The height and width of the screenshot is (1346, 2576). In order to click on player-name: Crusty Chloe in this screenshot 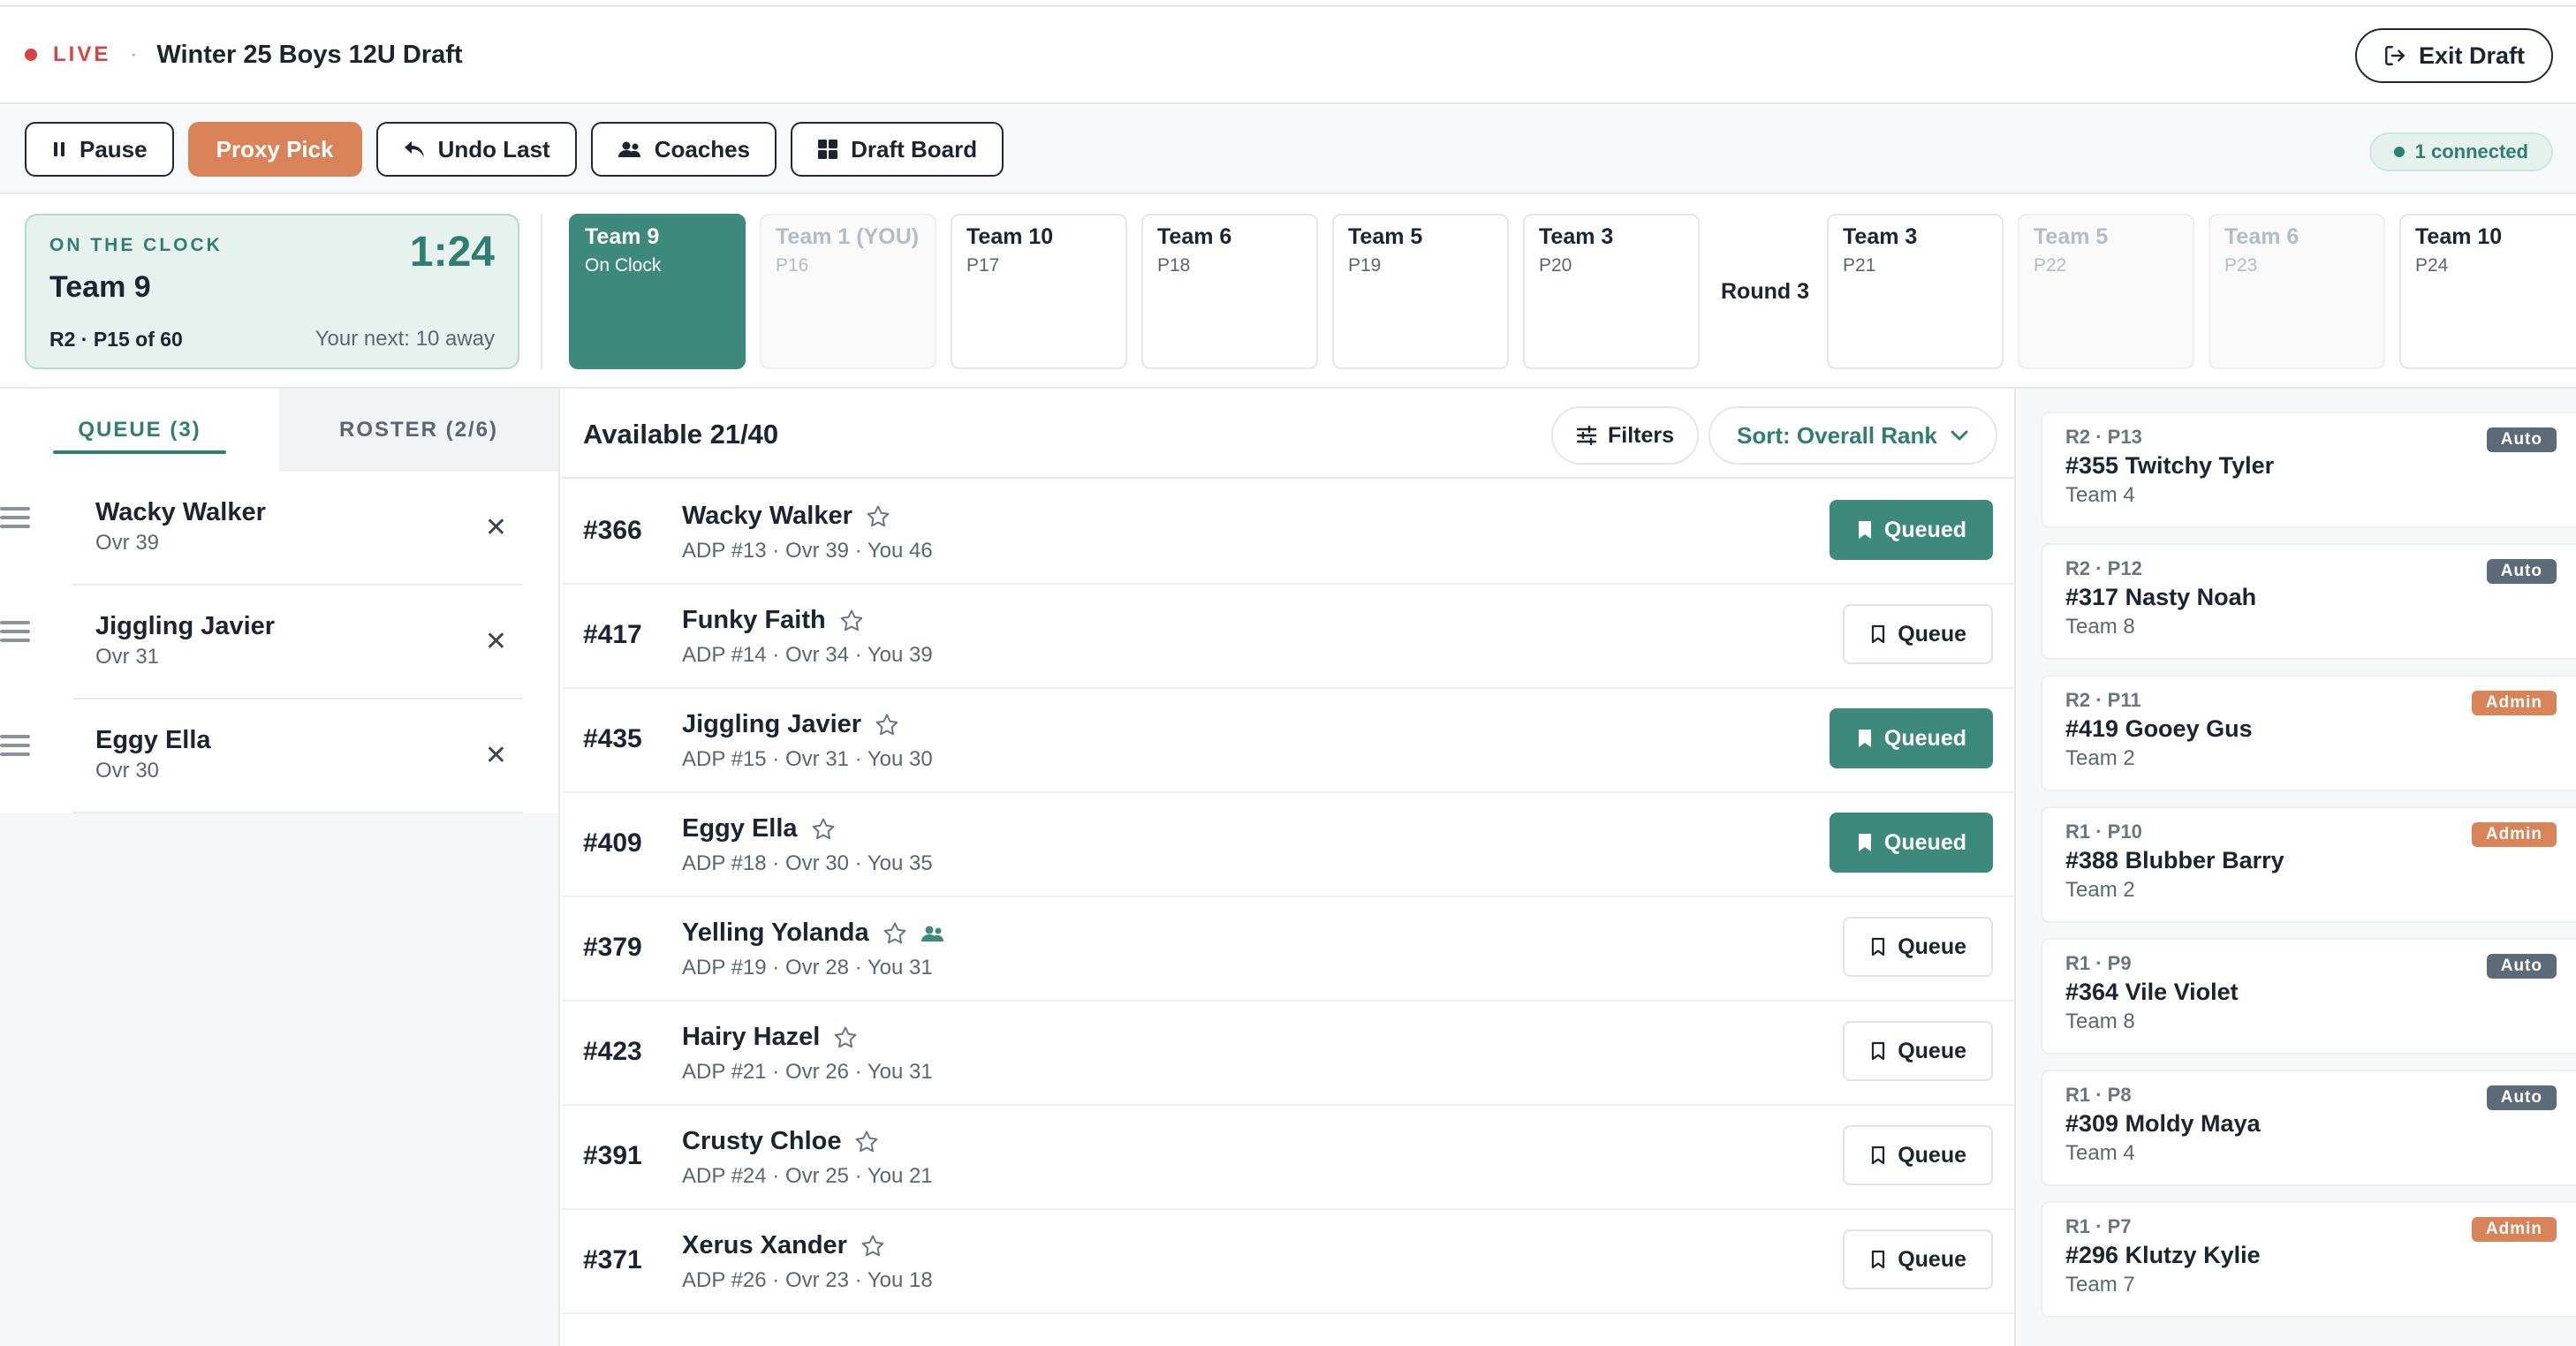, I will do `click(762, 1141)`.